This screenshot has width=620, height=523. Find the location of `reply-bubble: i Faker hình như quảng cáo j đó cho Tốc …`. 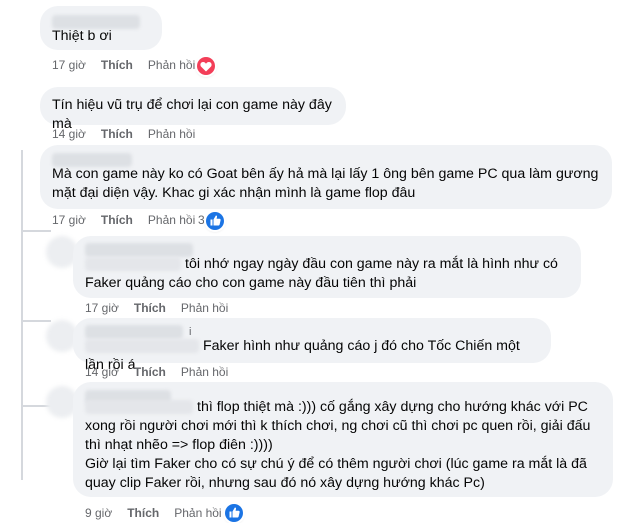

reply-bubble: i Faker hình như quảng cáo j đó cho Tốc … is located at coordinates (312, 345).